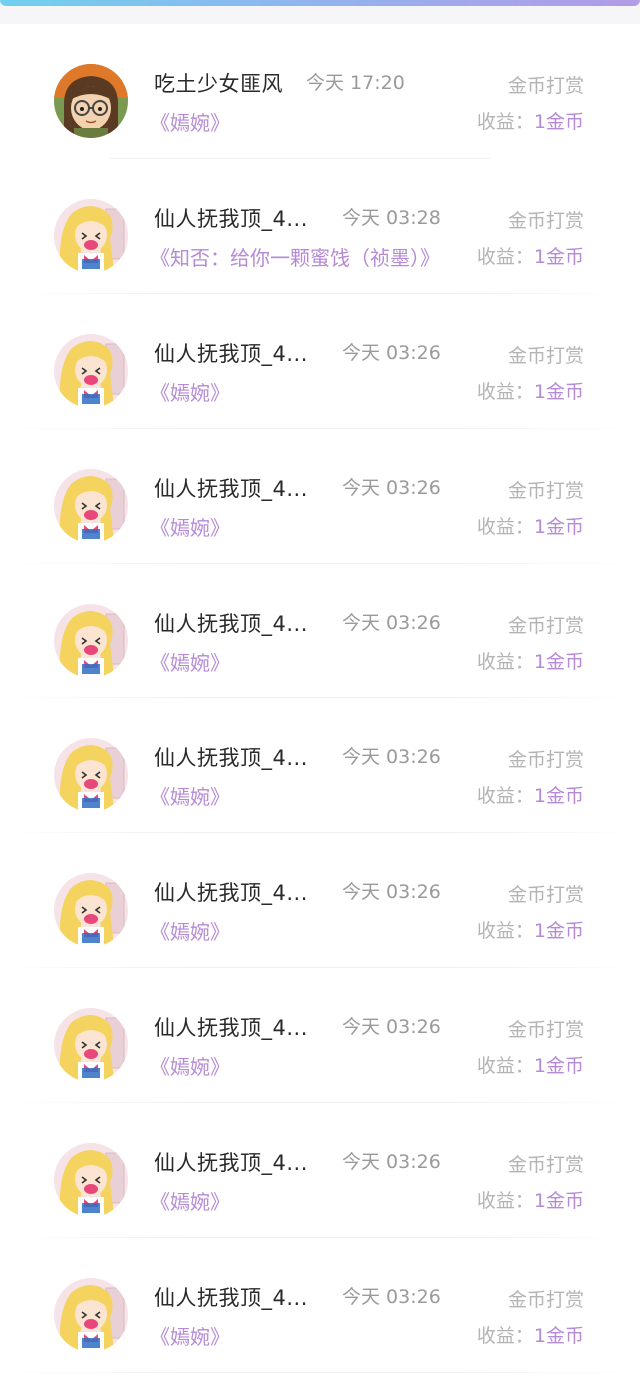 The width and height of the screenshot is (640, 1378). What do you see at coordinates (320, 3) in the screenshot?
I see `top-gradient-bar` at bounding box center [320, 3].